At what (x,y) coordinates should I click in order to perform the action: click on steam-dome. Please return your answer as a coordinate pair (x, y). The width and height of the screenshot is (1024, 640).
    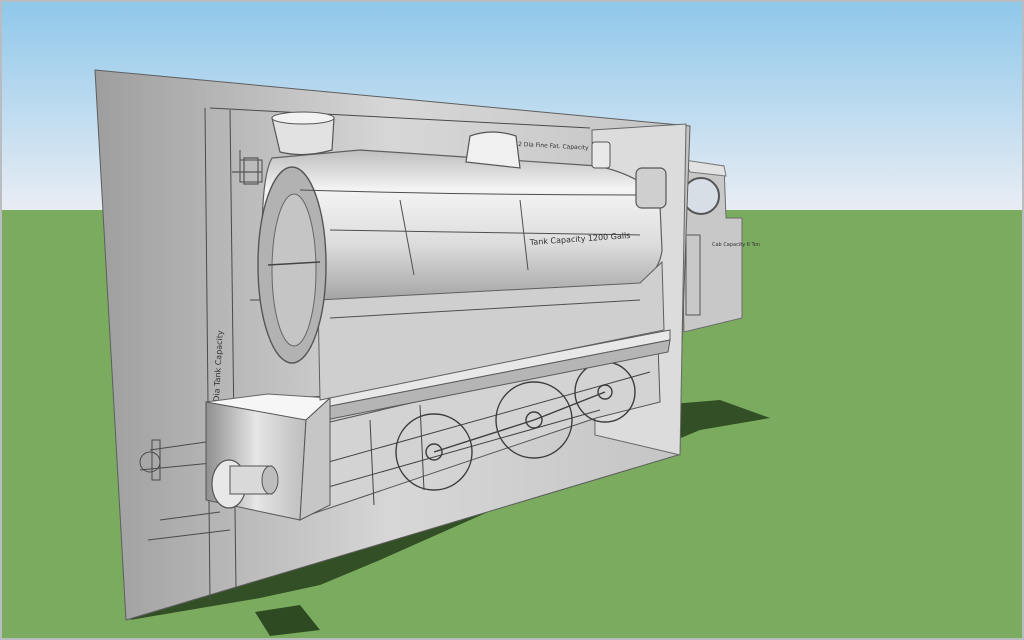
    Looking at the image, I should click on (493, 150).